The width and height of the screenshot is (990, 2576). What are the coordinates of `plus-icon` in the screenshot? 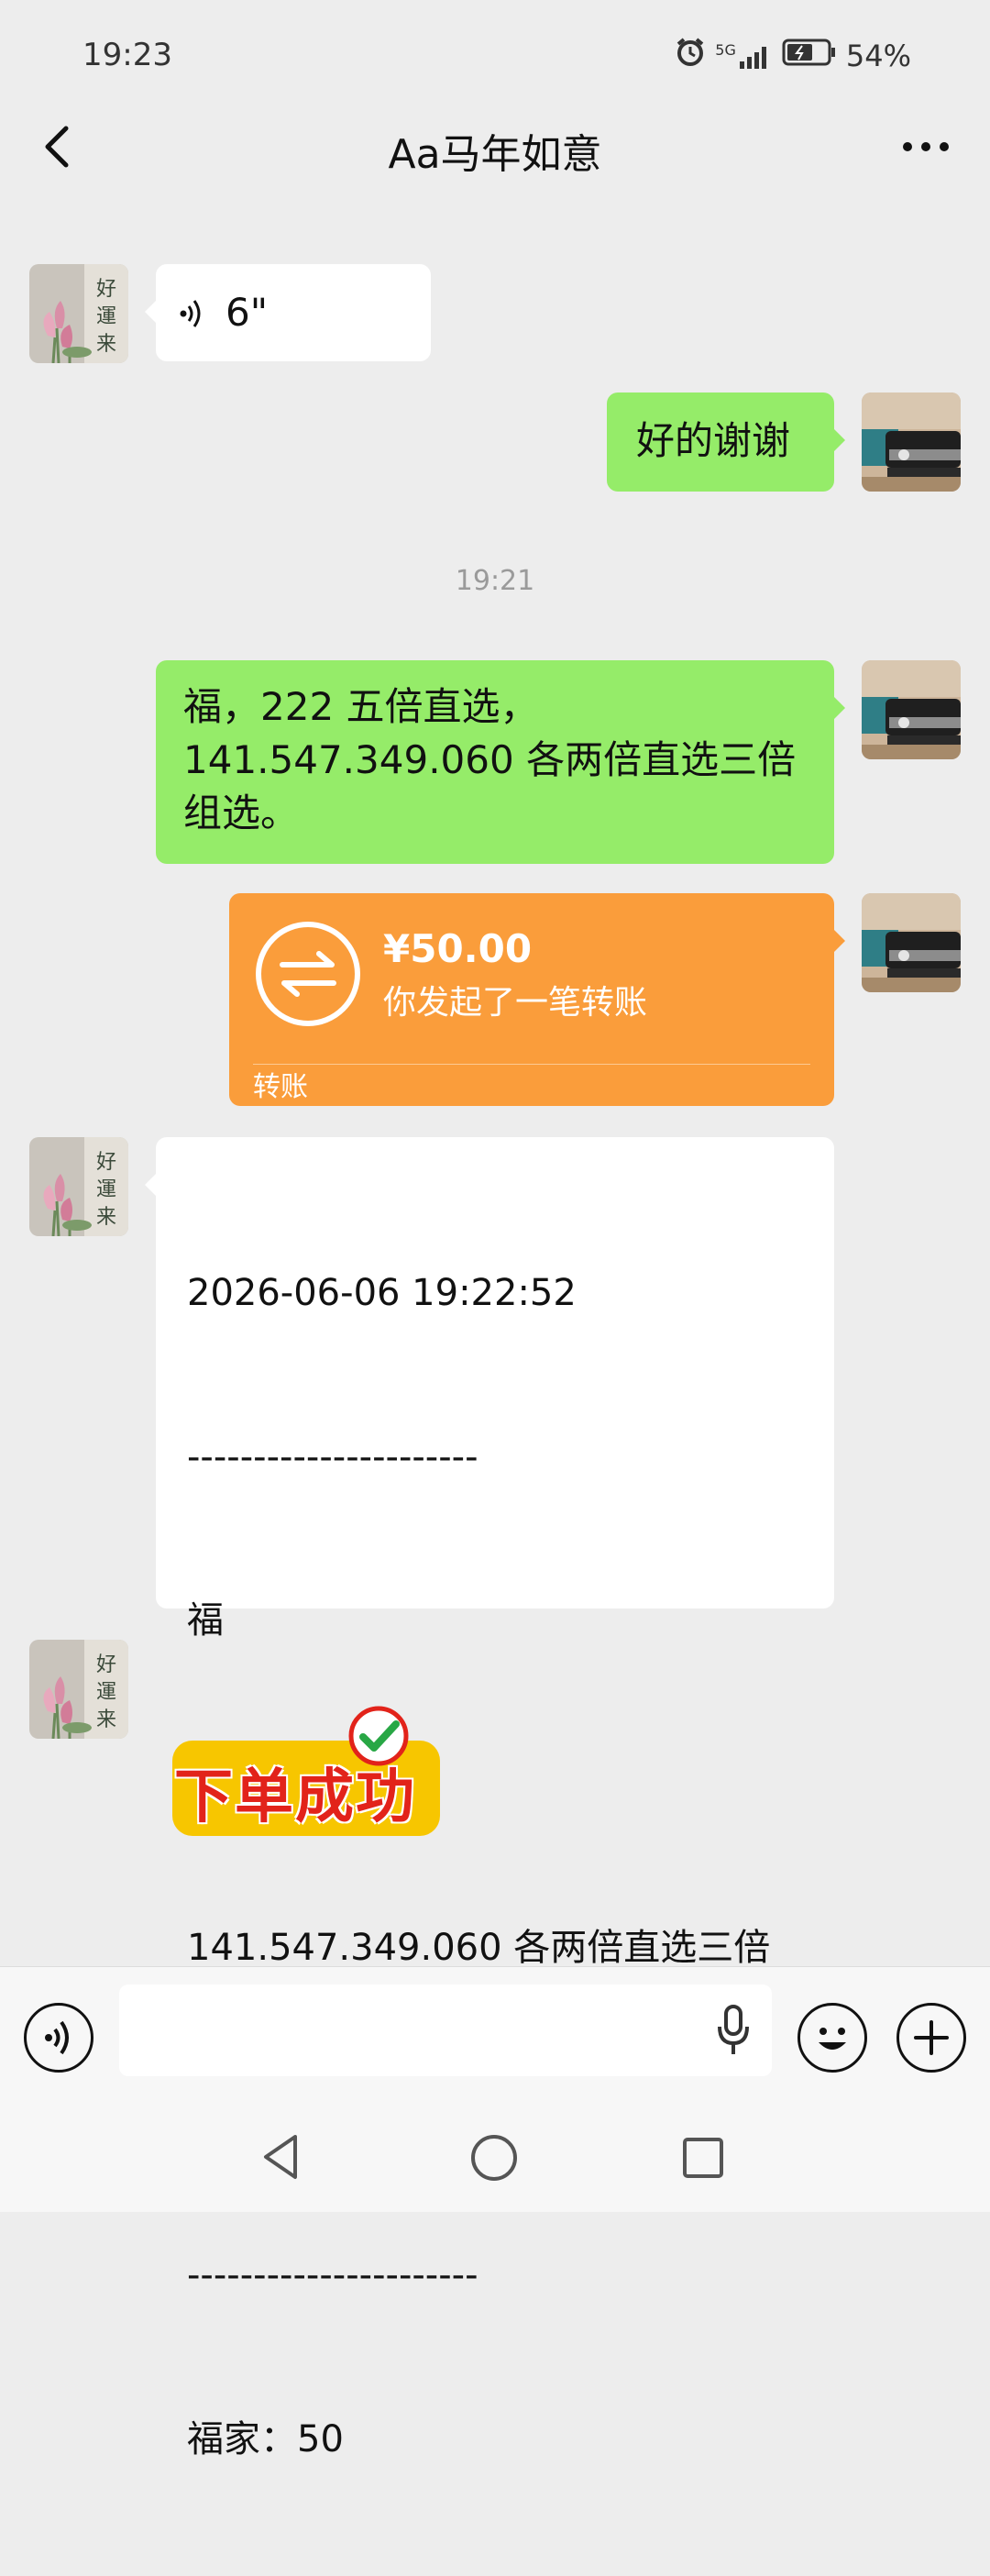 It's located at (931, 2037).